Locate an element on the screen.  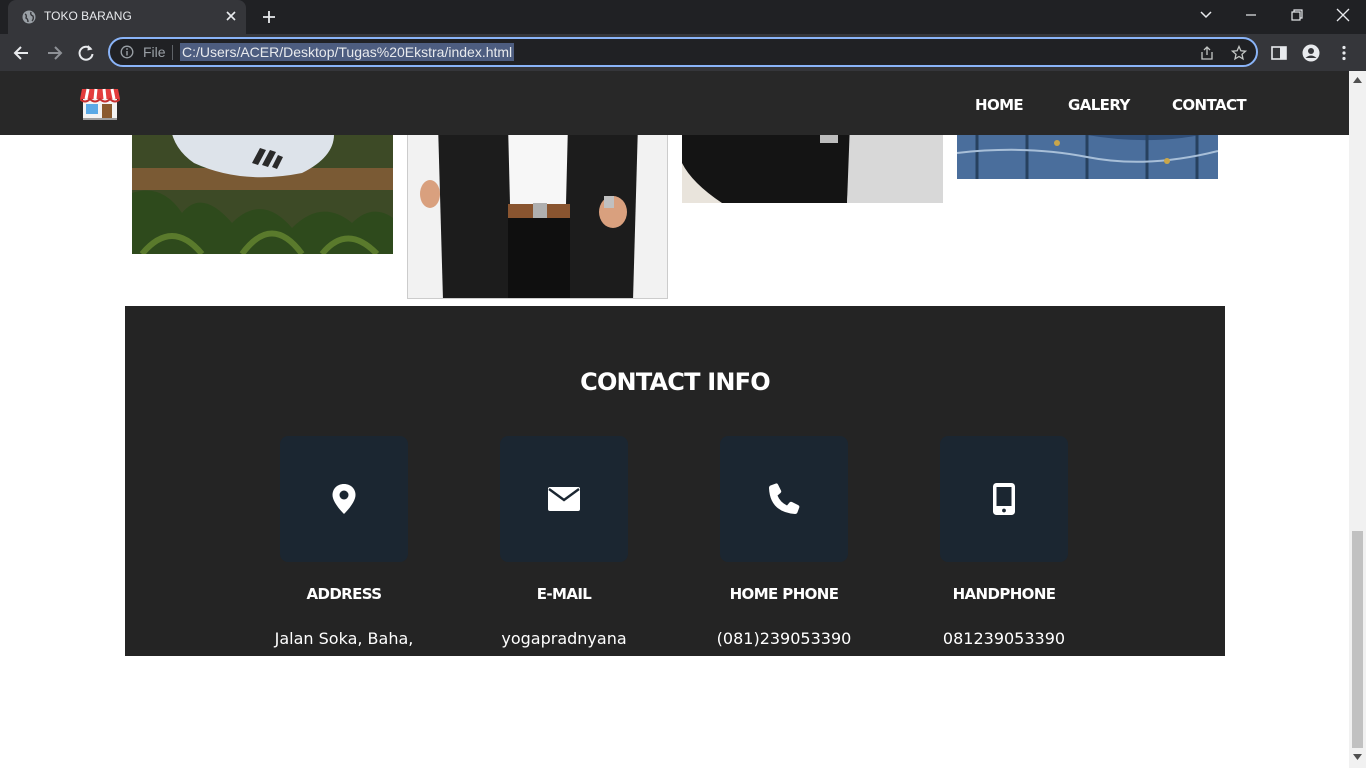
card-value-address: Jalan Soka, Baha, is located at coordinates (344, 638).